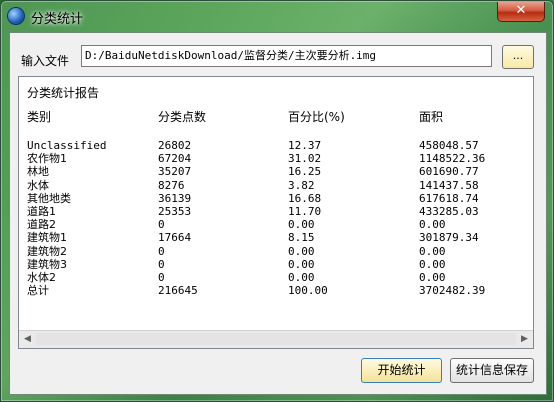  What do you see at coordinates (175, 172) in the screenshot?
I see `cell-count: 35207` at bounding box center [175, 172].